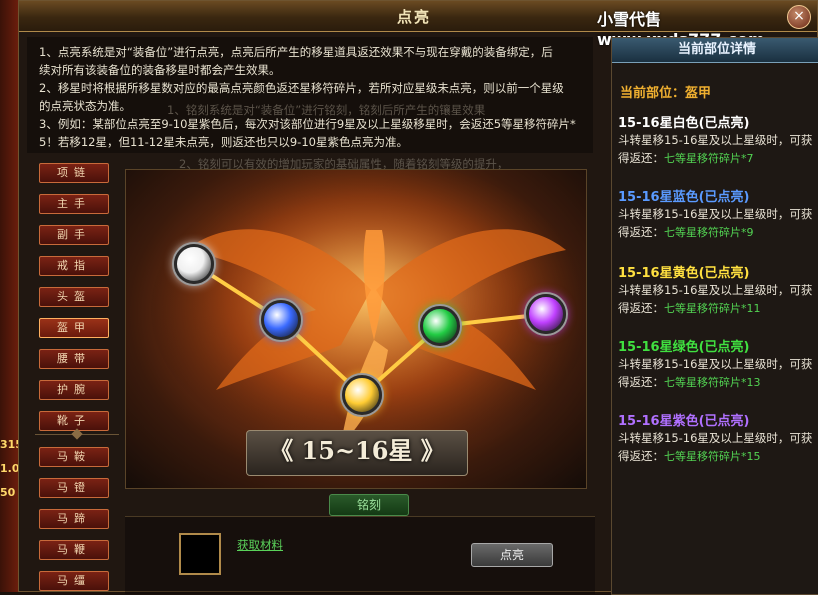 The height and width of the screenshot is (595, 818). Describe the element at coordinates (160, 70) in the screenshot. I see `description-line: 续对所有该装备位的装备移星时都会产生效果。` at that location.